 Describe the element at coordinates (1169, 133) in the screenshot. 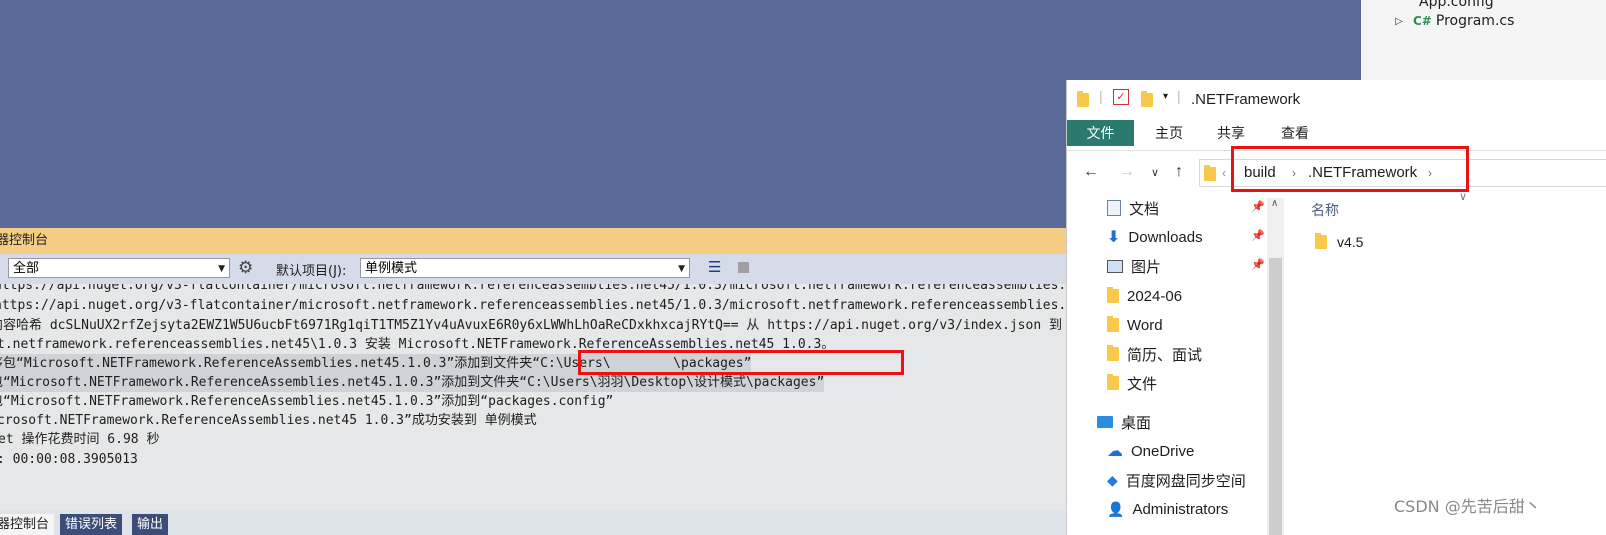

I see `ribbon-tab-home: 主页` at that location.